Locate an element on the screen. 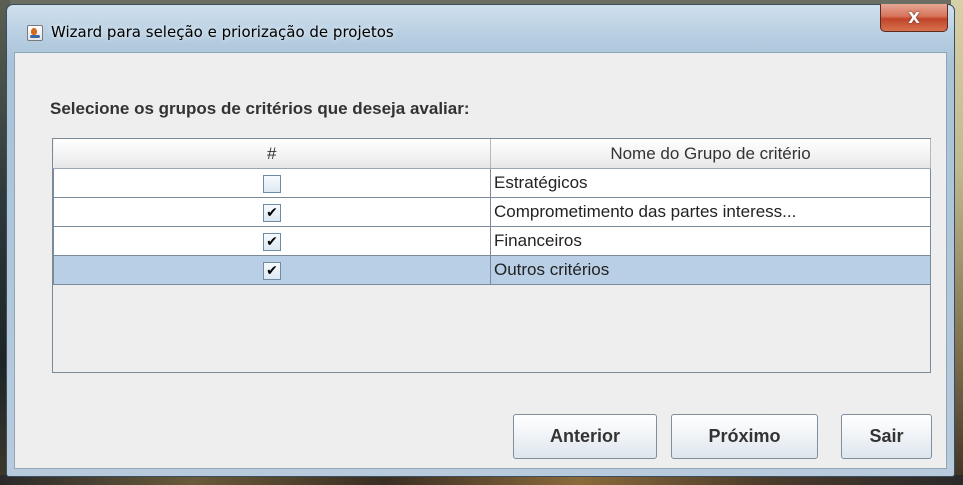 Image resolution: width=963 pixels, height=485 pixels. exit-button: Sair is located at coordinates (886, 436).